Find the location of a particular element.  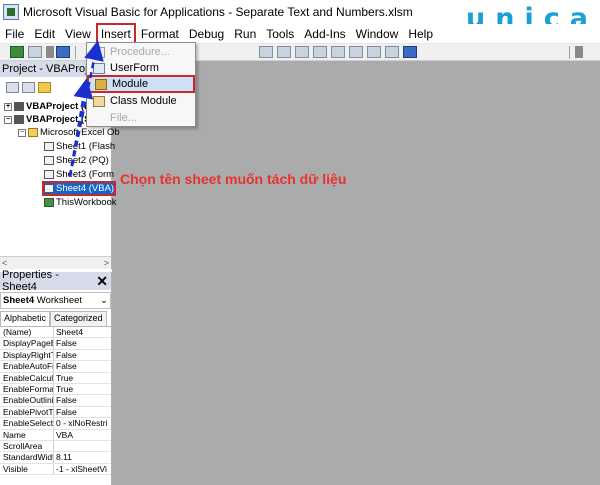

property-row: EnableFormatCTrue is located at coordinates (55, 389).